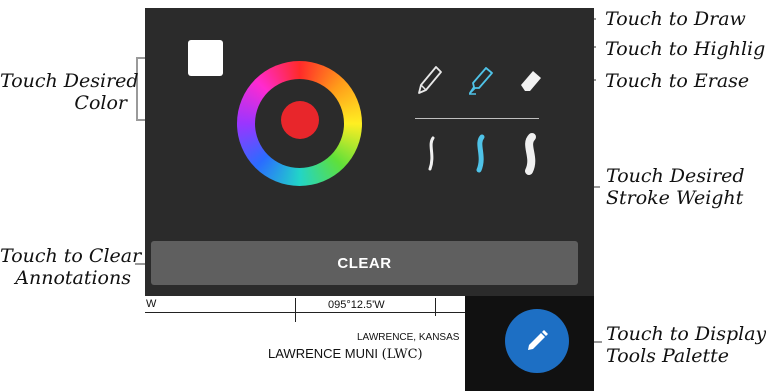  What do you see at coordinates (300, 120) in the screenshot?
I see `active-color-dot` at bounding box center [300, 120].